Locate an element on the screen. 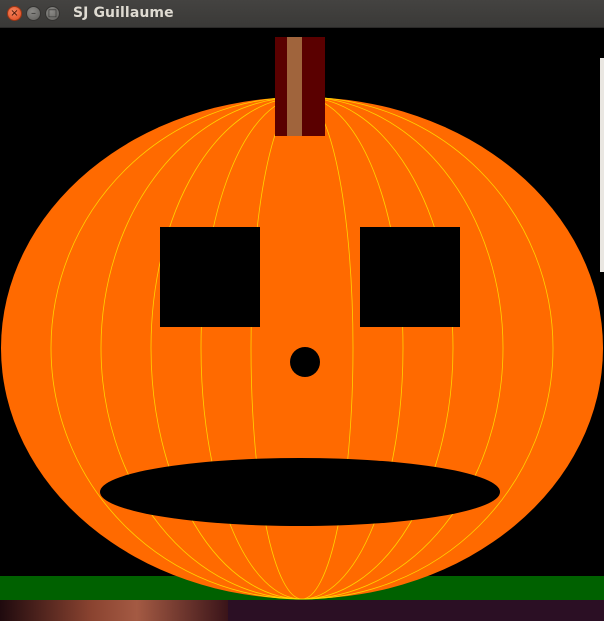  right-eye is located at coordinates (410, 277).